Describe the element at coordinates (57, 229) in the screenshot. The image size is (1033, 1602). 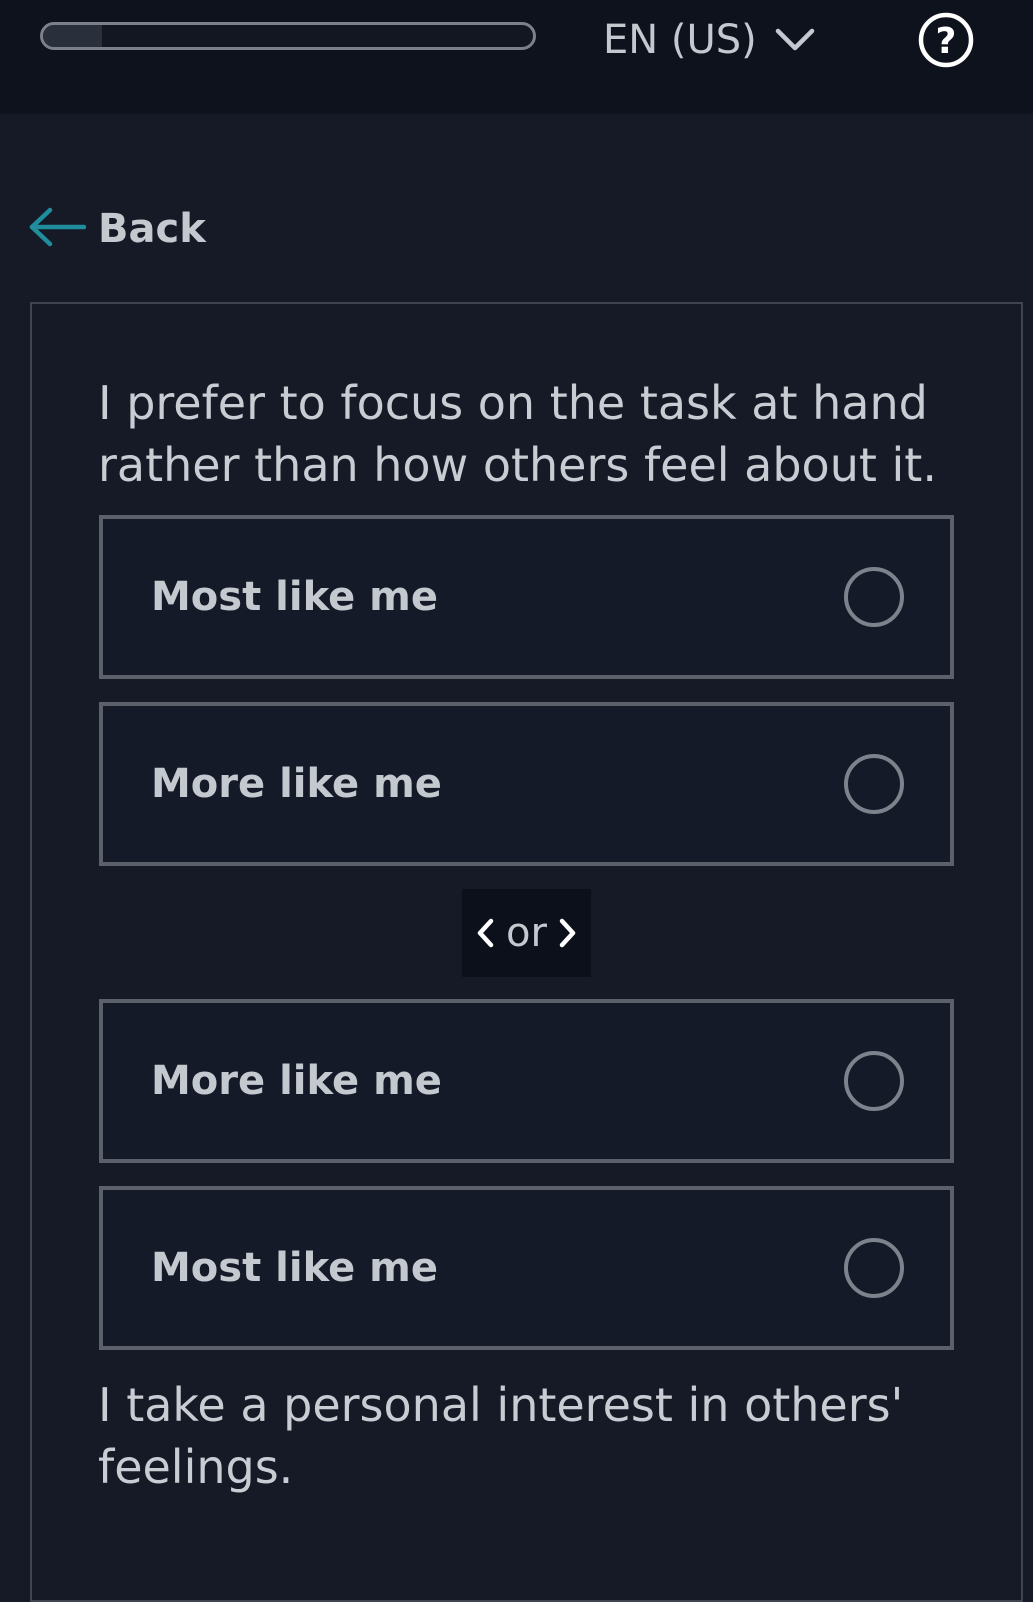
I see `arrow-left-icon` at that location.